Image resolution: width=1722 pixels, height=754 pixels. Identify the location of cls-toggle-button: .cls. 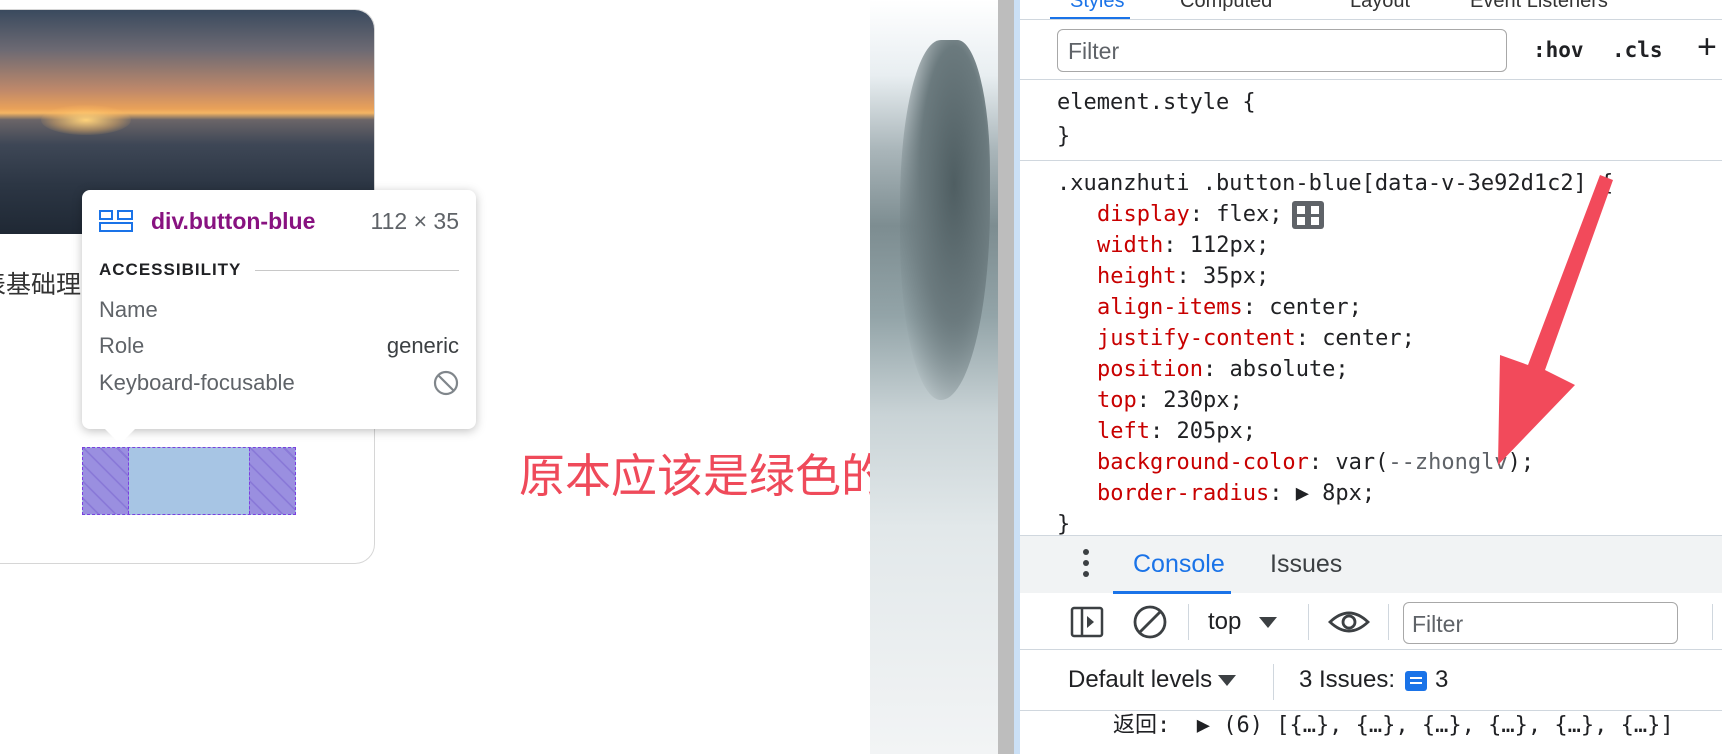
(1637, 50).